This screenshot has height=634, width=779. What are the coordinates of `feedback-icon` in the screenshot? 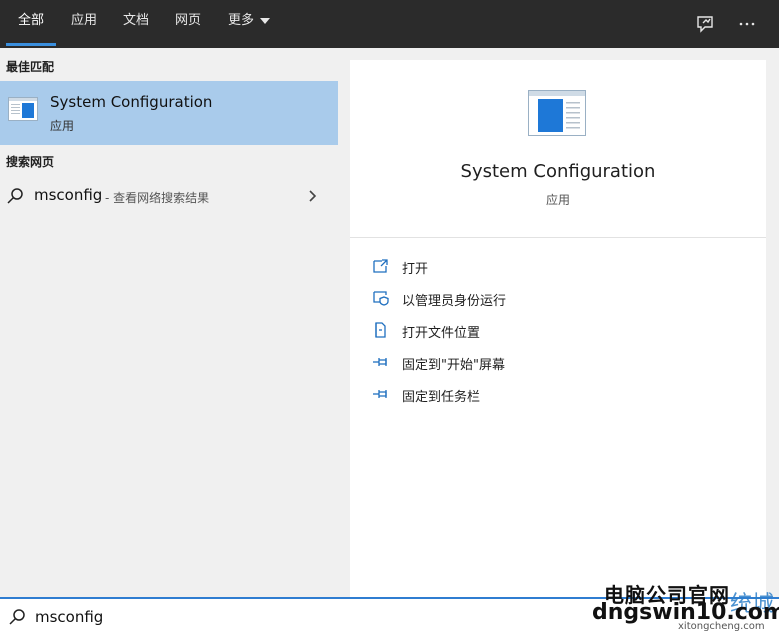 It's located at (706, 24).